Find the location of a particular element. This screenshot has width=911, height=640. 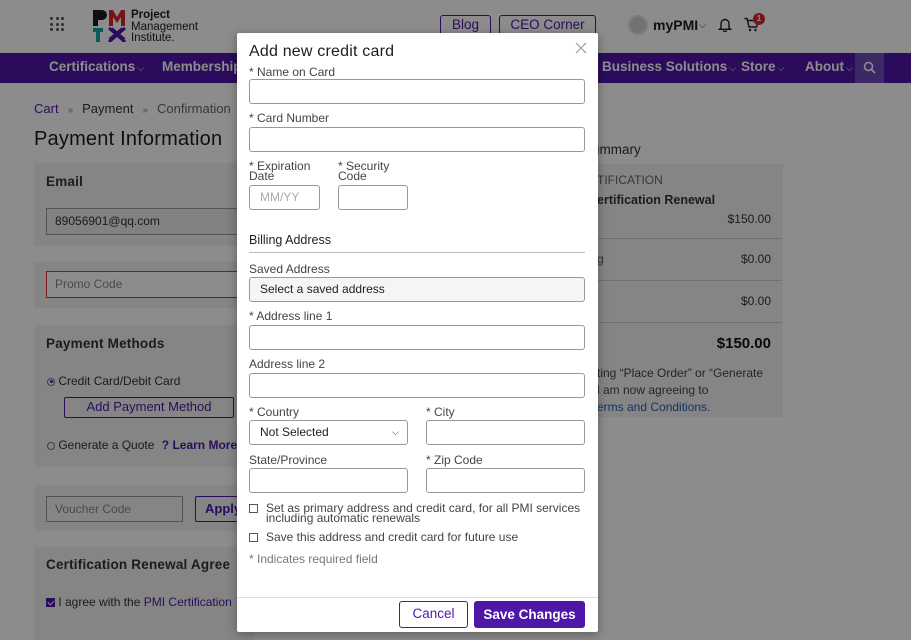

saved-address-label: Saved Address is located at coordinates (289, 269).